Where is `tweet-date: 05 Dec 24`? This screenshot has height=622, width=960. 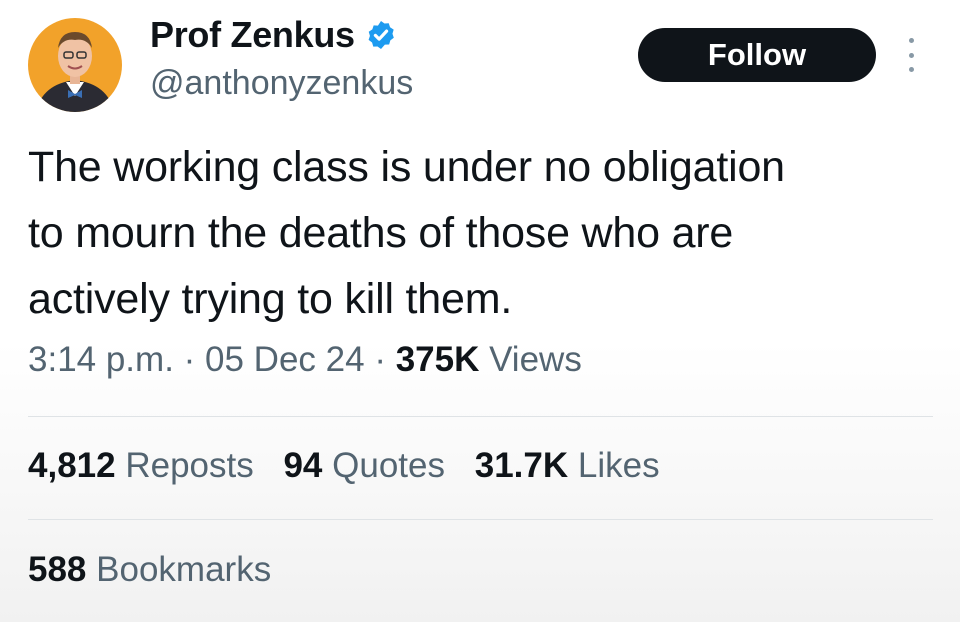 tweet-date: 05 Dec 24 is located at coordinates (285, 359).